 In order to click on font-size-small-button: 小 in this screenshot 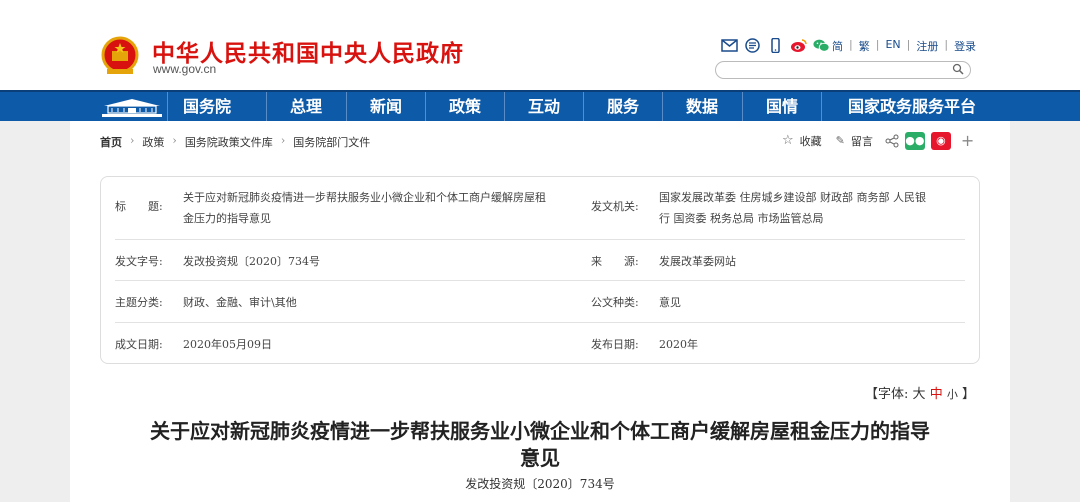, I will do `click(952, 394)`.